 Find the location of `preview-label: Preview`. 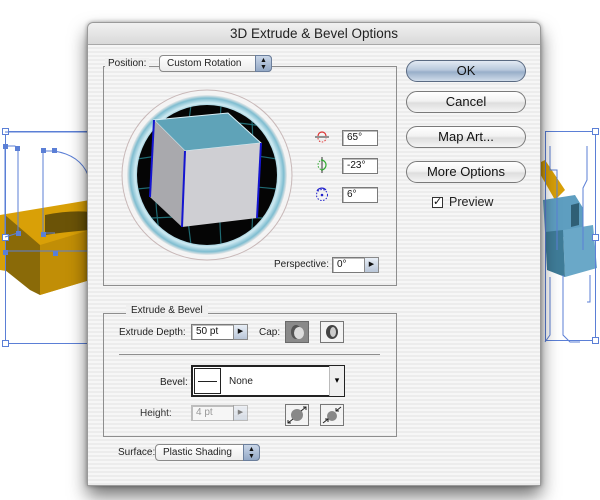

preview-label: Preview is located at coordinates (471, 202).